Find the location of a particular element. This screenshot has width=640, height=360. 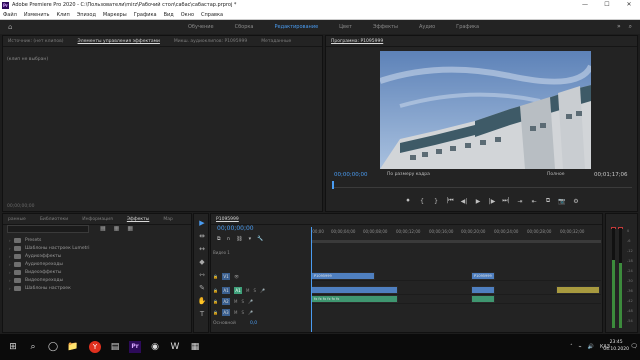

workspace-color: Цвет is located at coordinates (345, 27).